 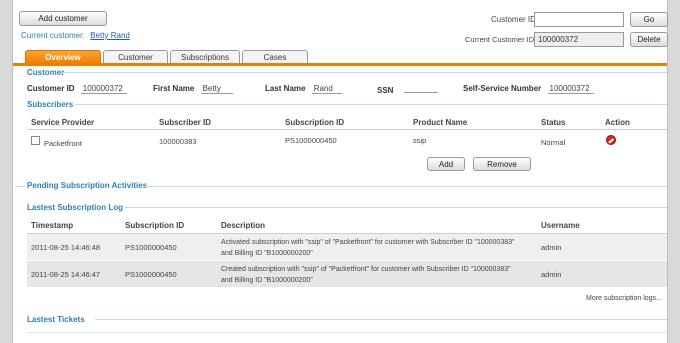 I want to click on self-service-number-label: Self-Service Number, so click(x=502, y=88).